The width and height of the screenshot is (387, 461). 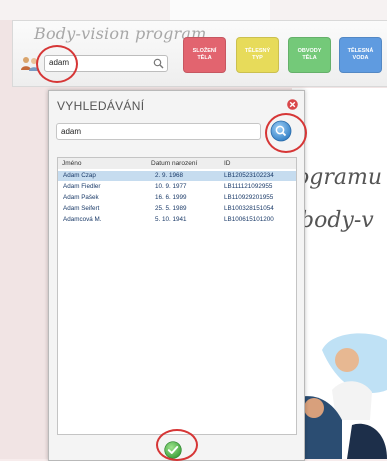 What do you see at coordinates (120, 33) in the screenshot?
I see `app-title: Body-vision program` at bounding box center [120, 33].